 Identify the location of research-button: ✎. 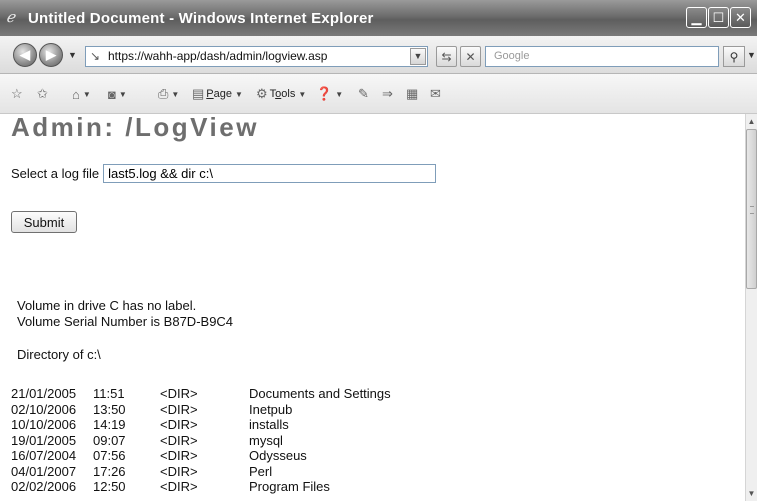
(363, 94).